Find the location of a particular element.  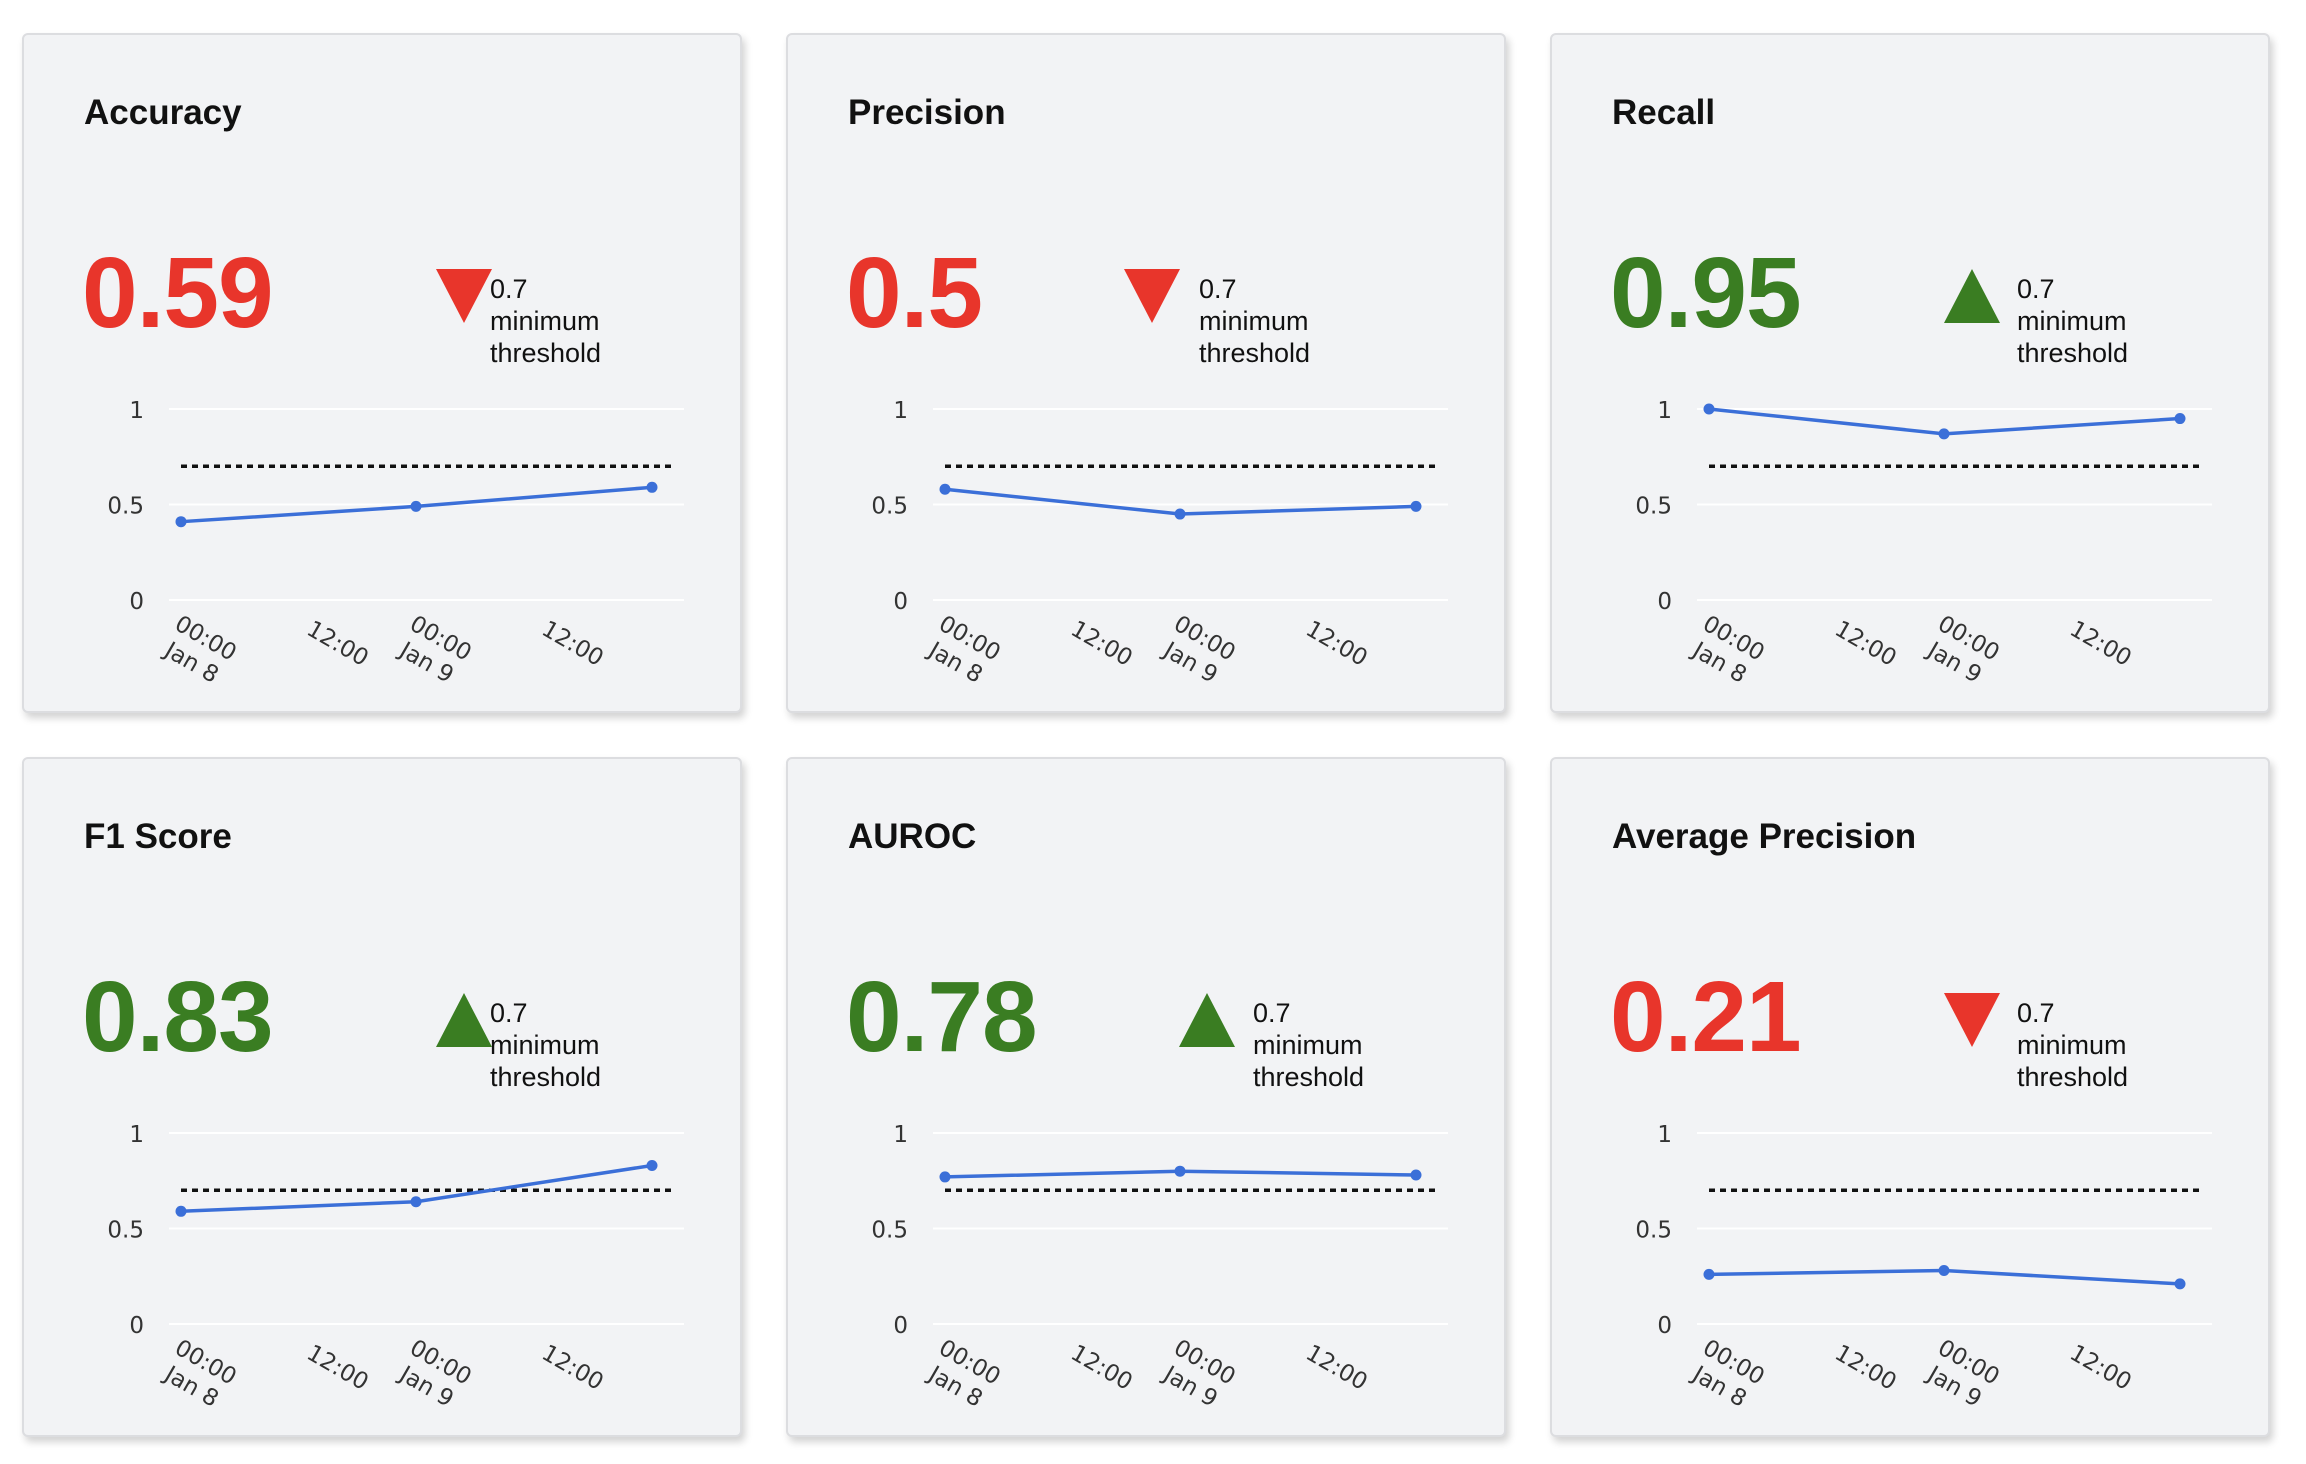

triangle-down-icon is located at coordinates (1152, 296).